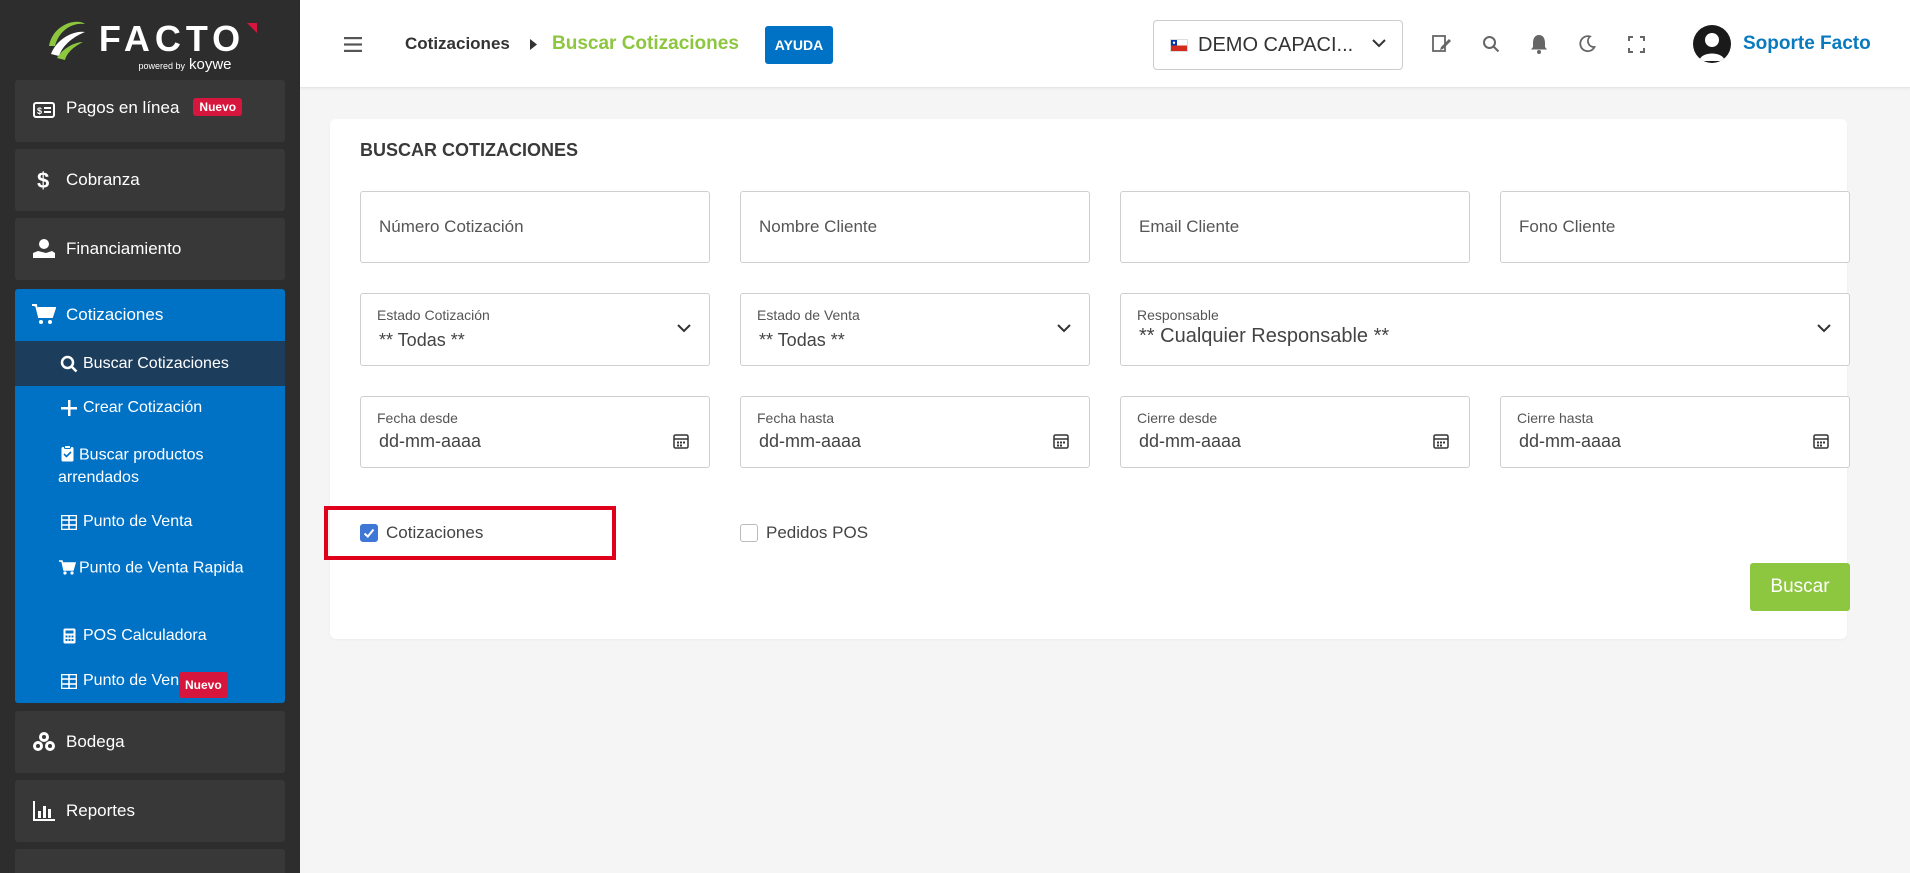  What do you see at coordinates (915, 432) in the screenshot?
I see `fecha-hasta-input: Fecha hasta dd-mm-aaaa` at bounding box center [915, 432].